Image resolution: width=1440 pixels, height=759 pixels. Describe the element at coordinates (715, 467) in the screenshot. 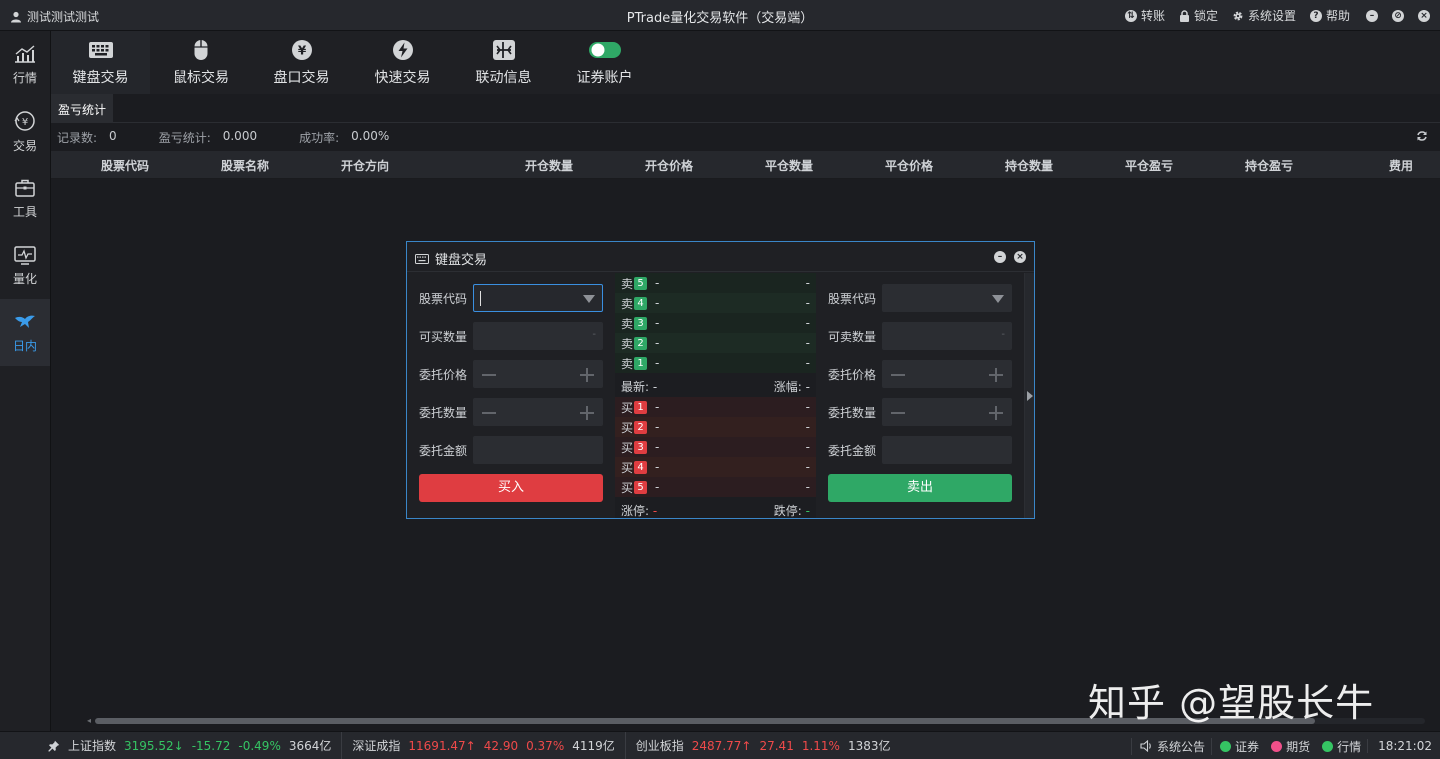

I see `buy-level-4: 买4 --` at that location.